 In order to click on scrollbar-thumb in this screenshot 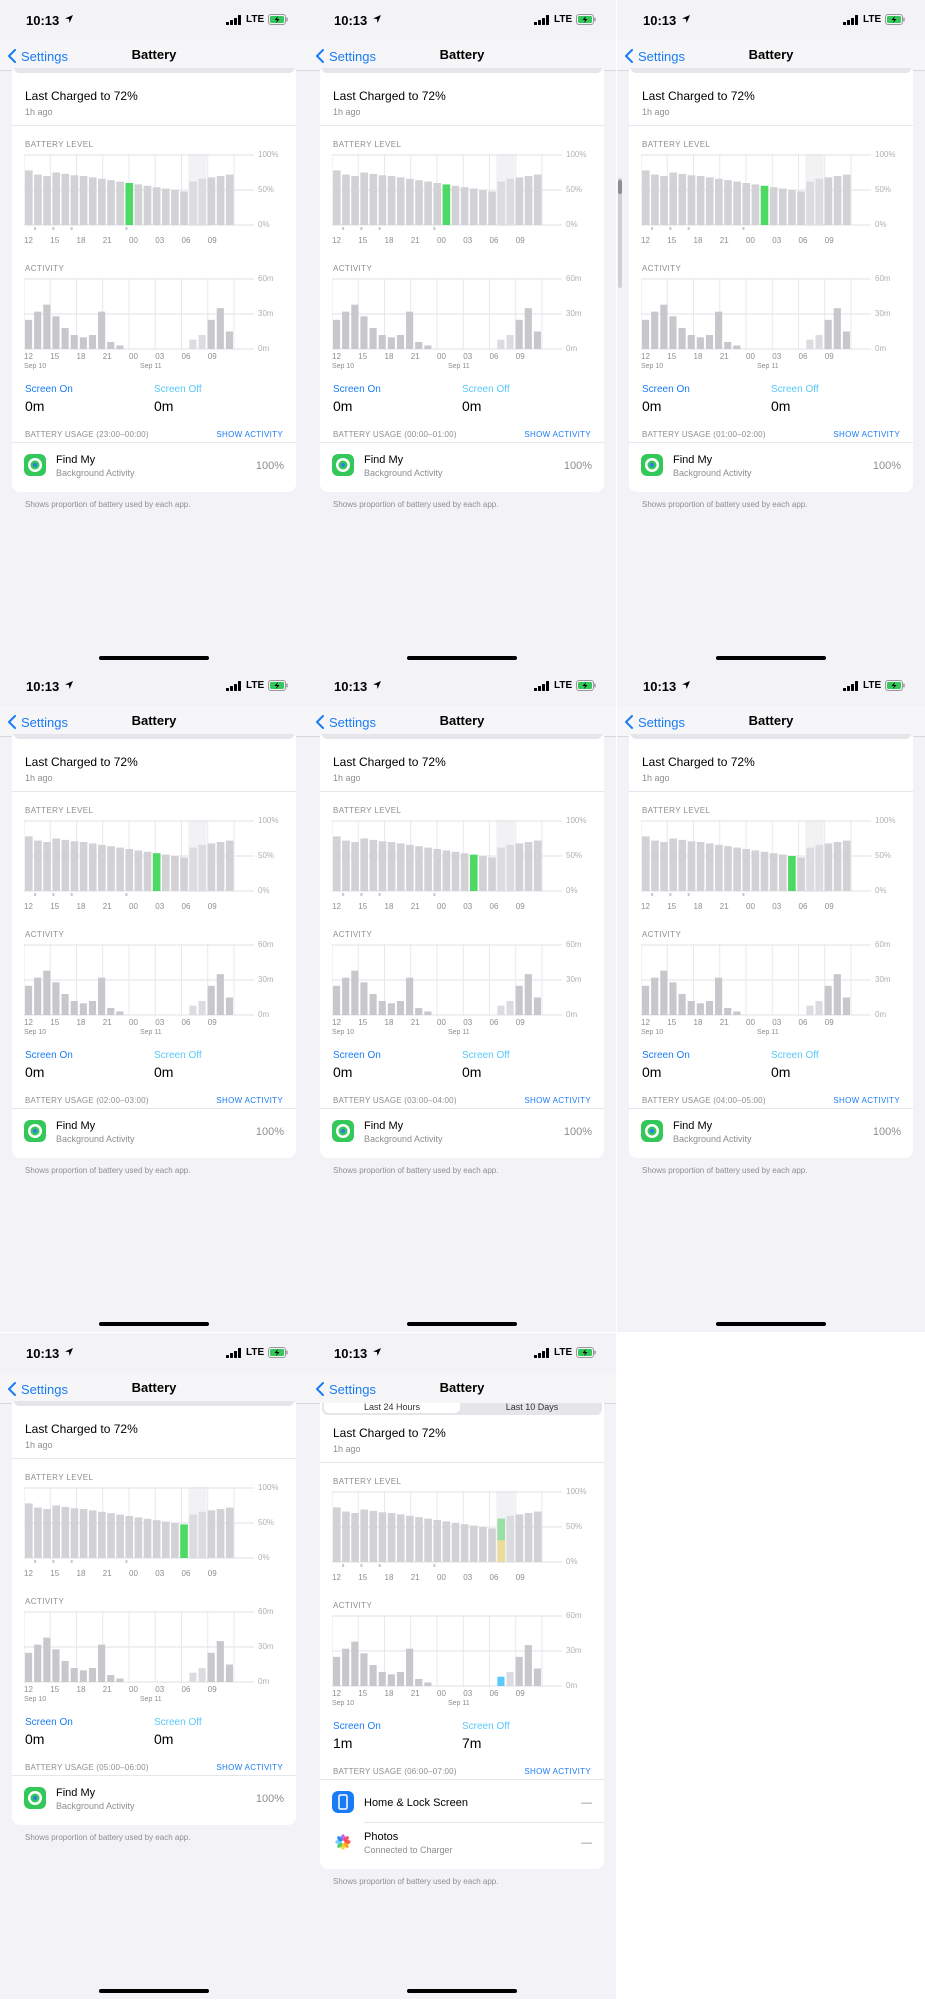, I will do `click(620, 187)`.